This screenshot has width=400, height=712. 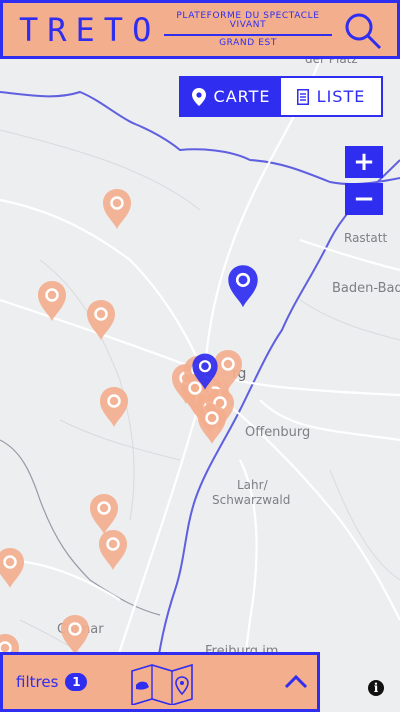 What do you see at coordinates (248, 42) in the screenshot?
I see `tagline-bottom: GRAND EST` at bounding box center [248, 42].